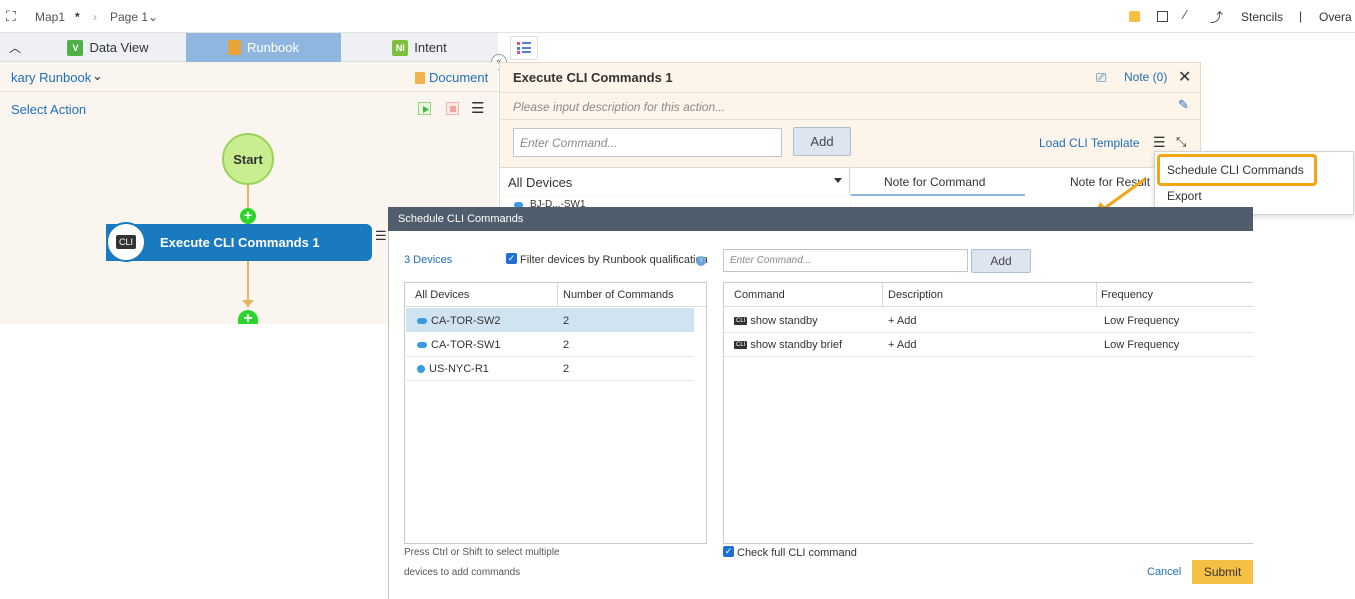 The height and width of the screenshot is (599, 1355). Describe the element at coordinates (119, 47) in the screenshot. I see `tab-label: Data View` at that location.